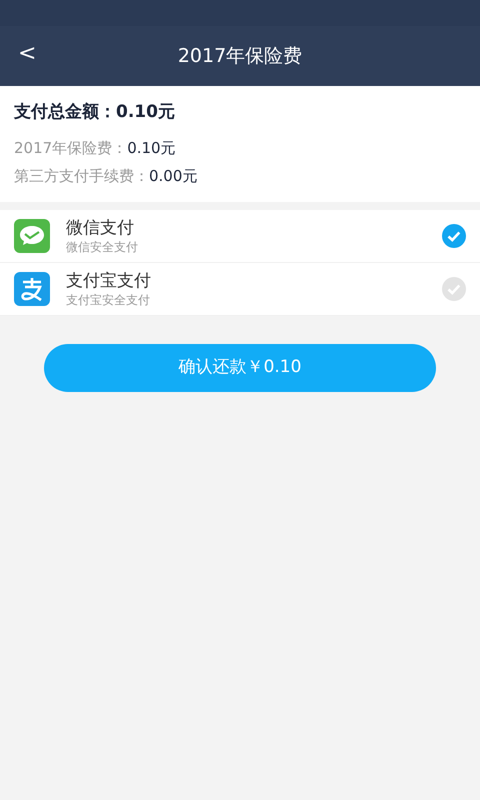  What do you see at coordinates (32, 289) in the screenshot?
I see `payment-app-icon` at bounding box center [32, 289].